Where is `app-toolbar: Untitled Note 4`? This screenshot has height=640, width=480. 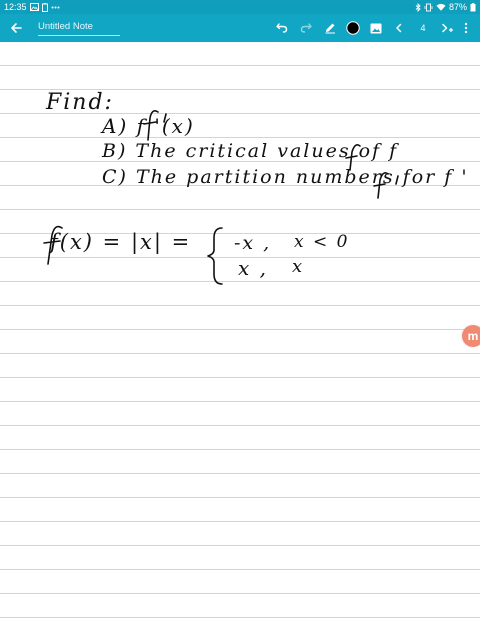 app-toolbar: Untitled Note 4 is located at coordinates (240, 28).